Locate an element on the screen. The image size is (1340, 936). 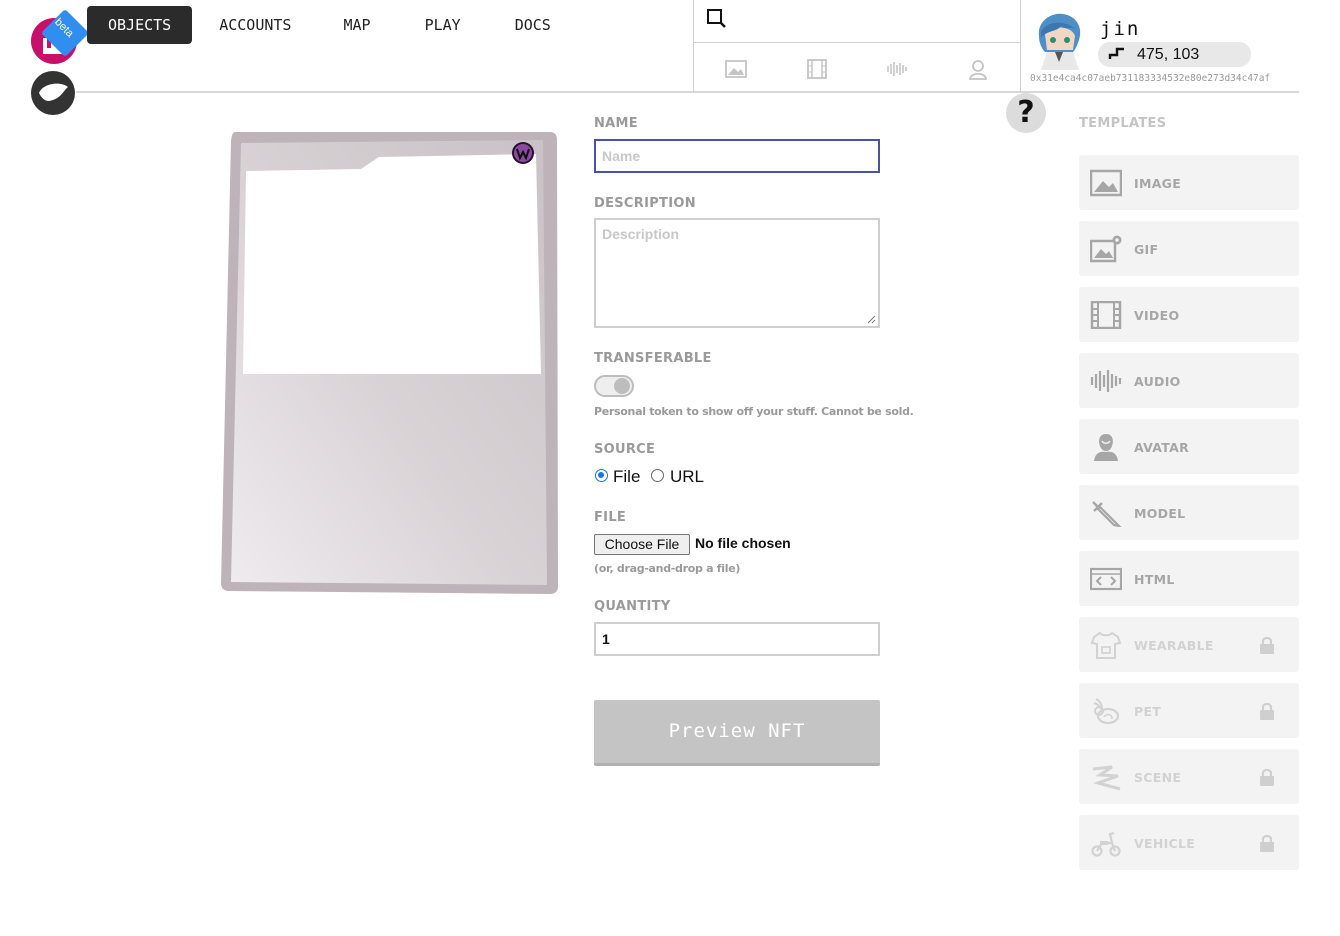
leaf-icon is located at coordinates (53, 92).